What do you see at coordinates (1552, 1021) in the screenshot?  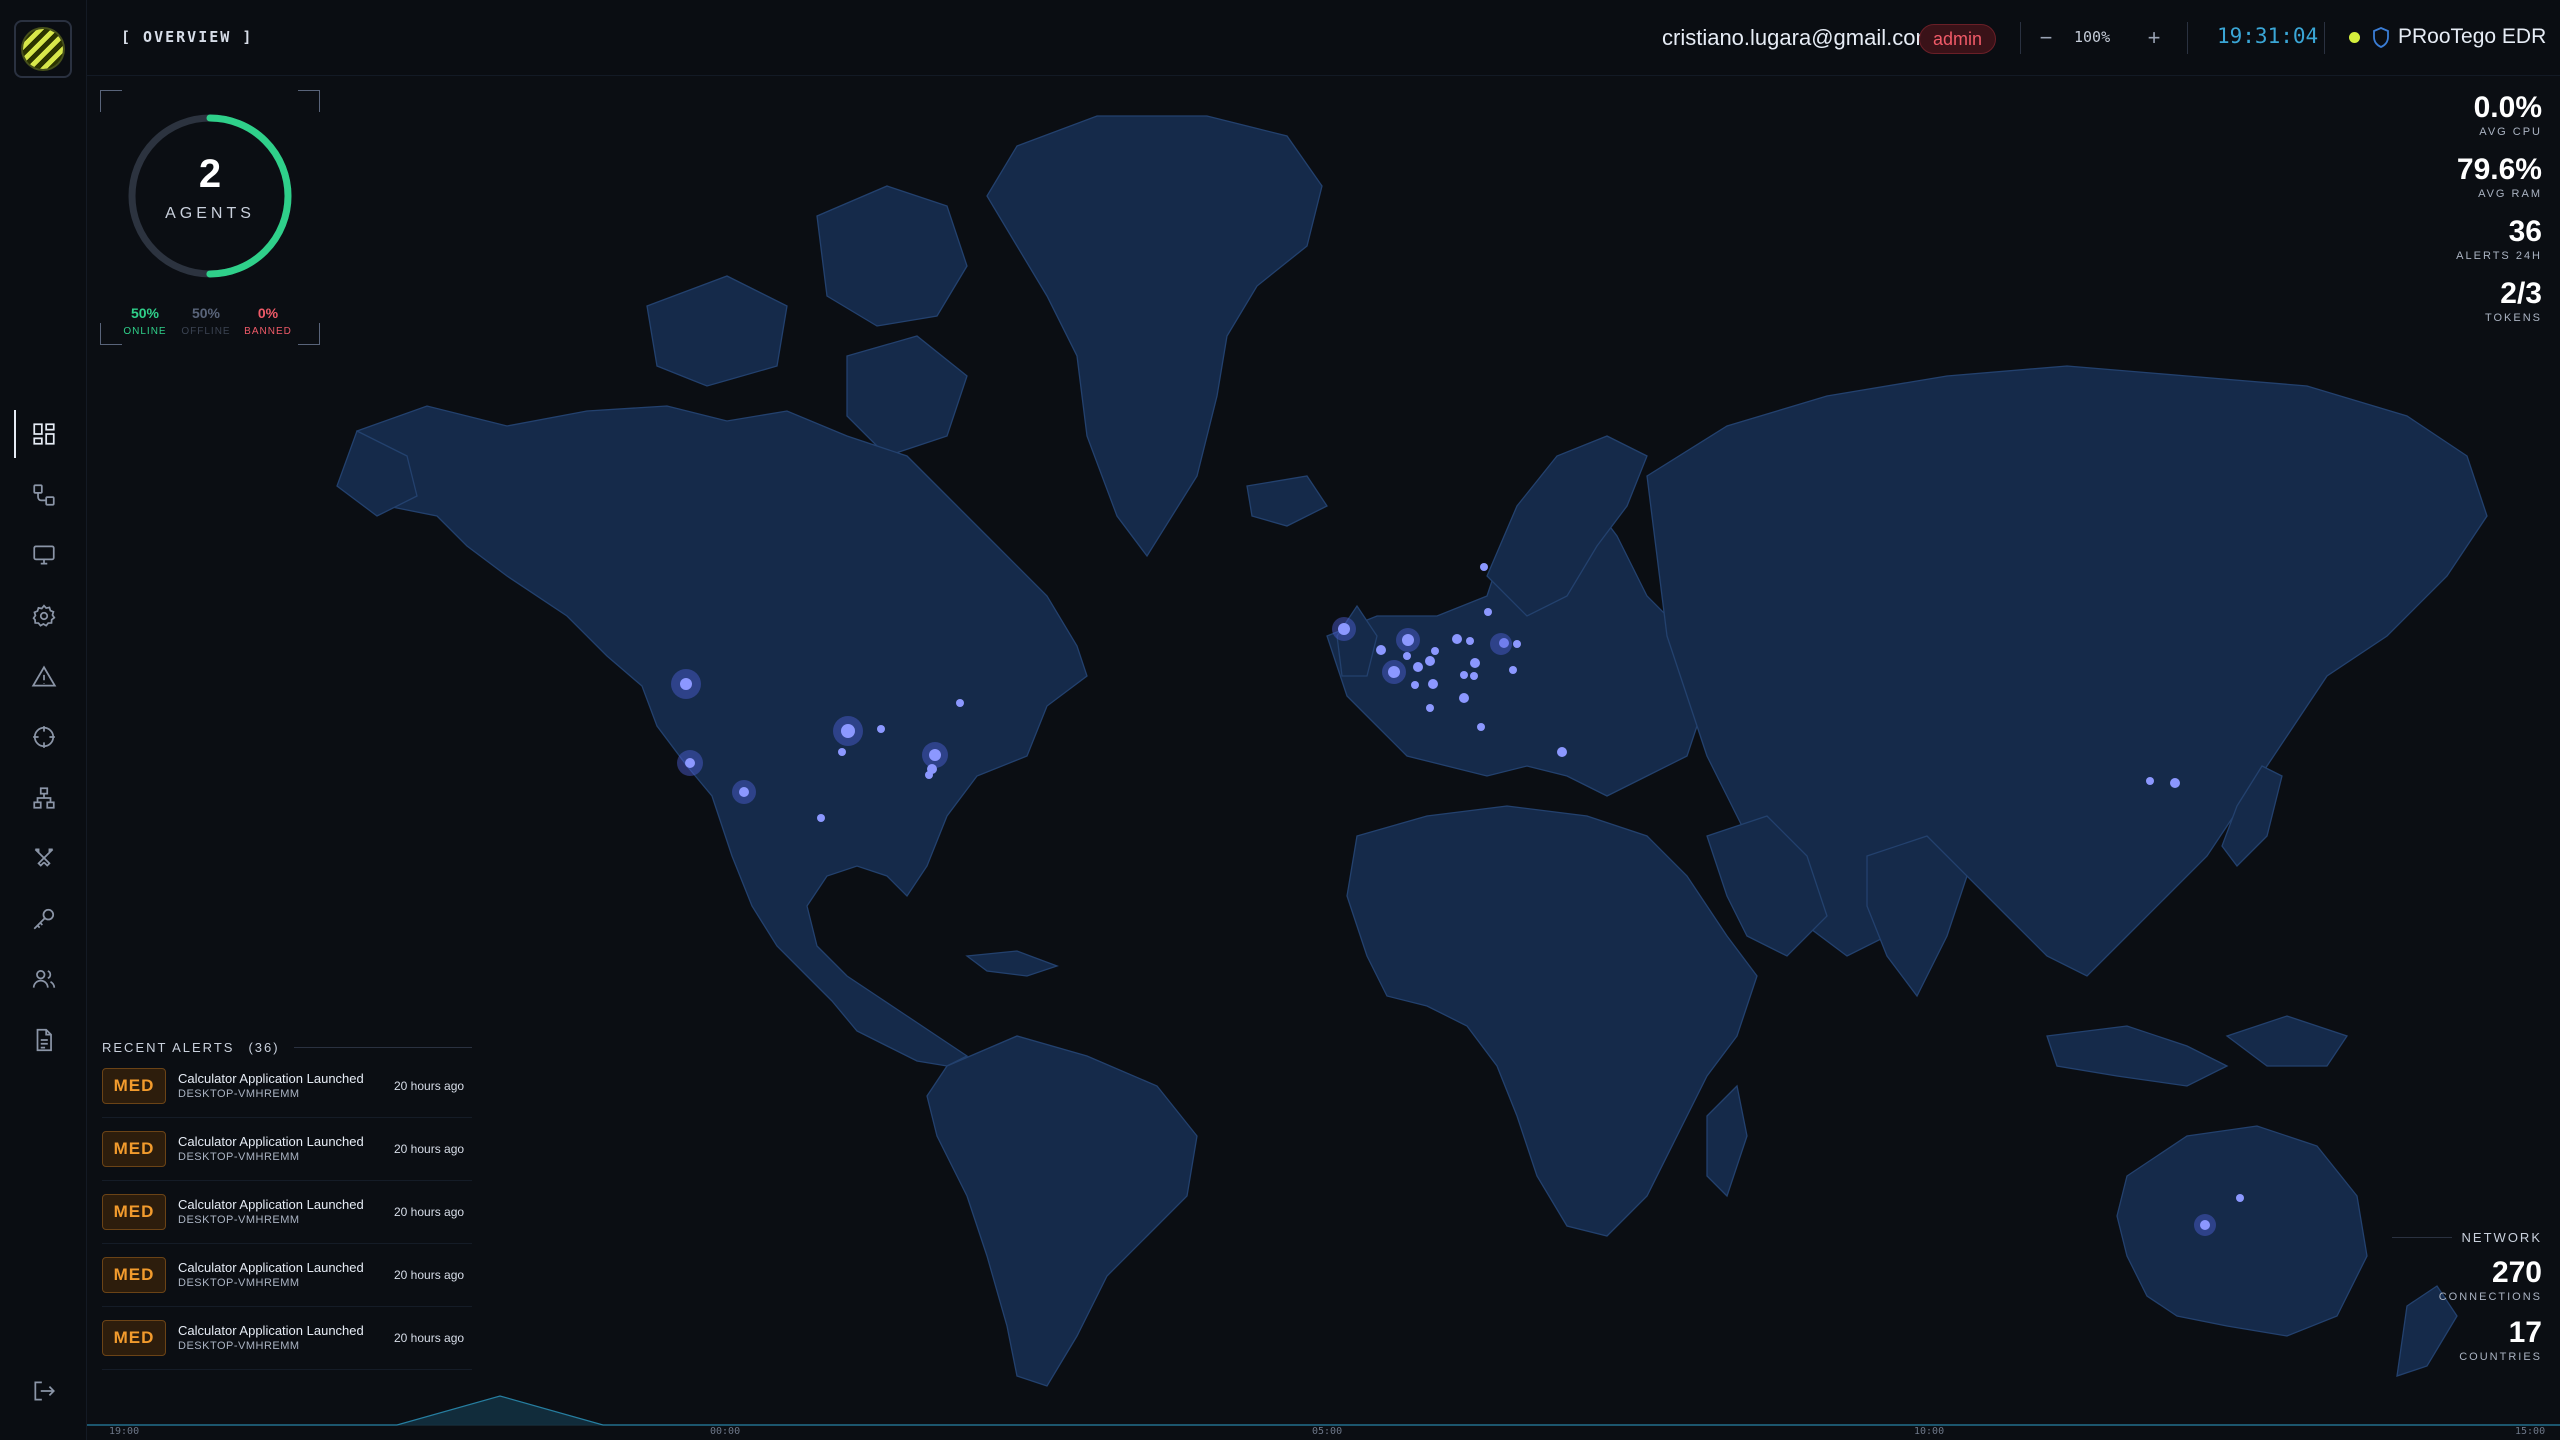 I see `map-africa` at bounding box center [1552, 1021].